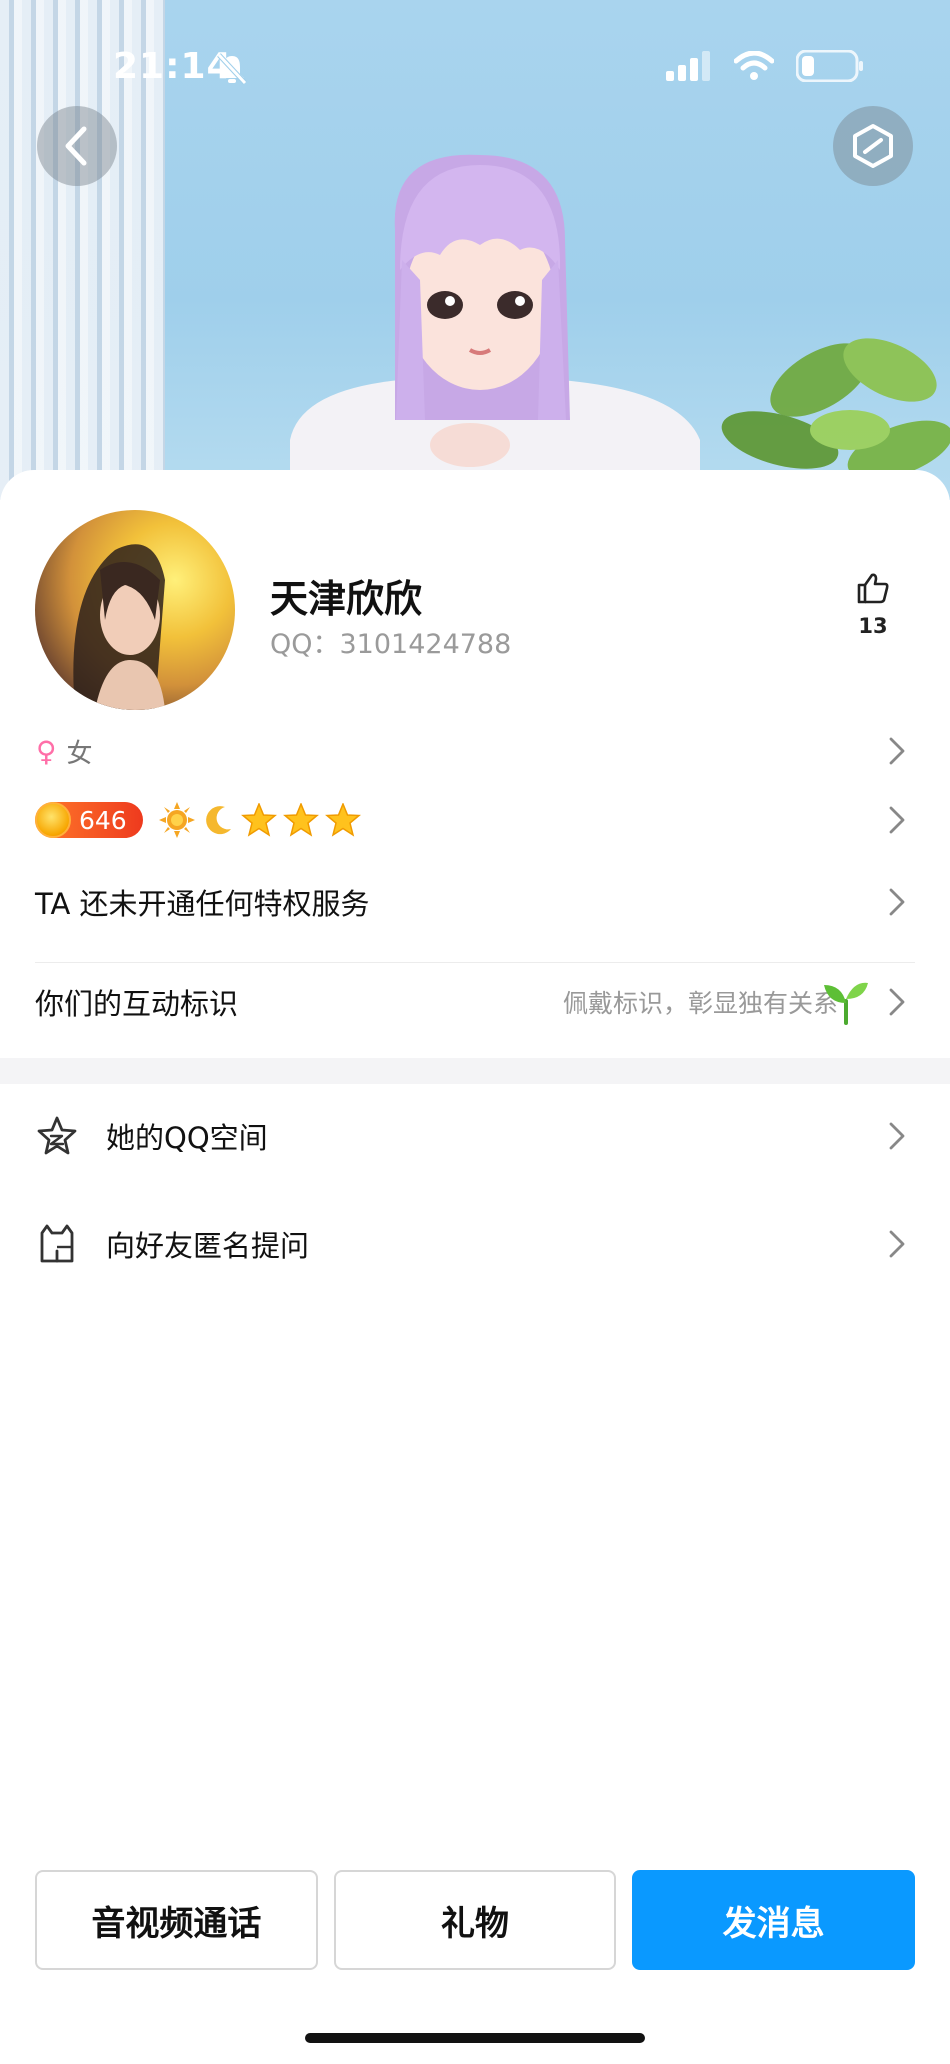 The image size is (950, 2064). I want to click on bottom-action-bar: 音视频通话 礼物 发消息, so click(475, 1920).